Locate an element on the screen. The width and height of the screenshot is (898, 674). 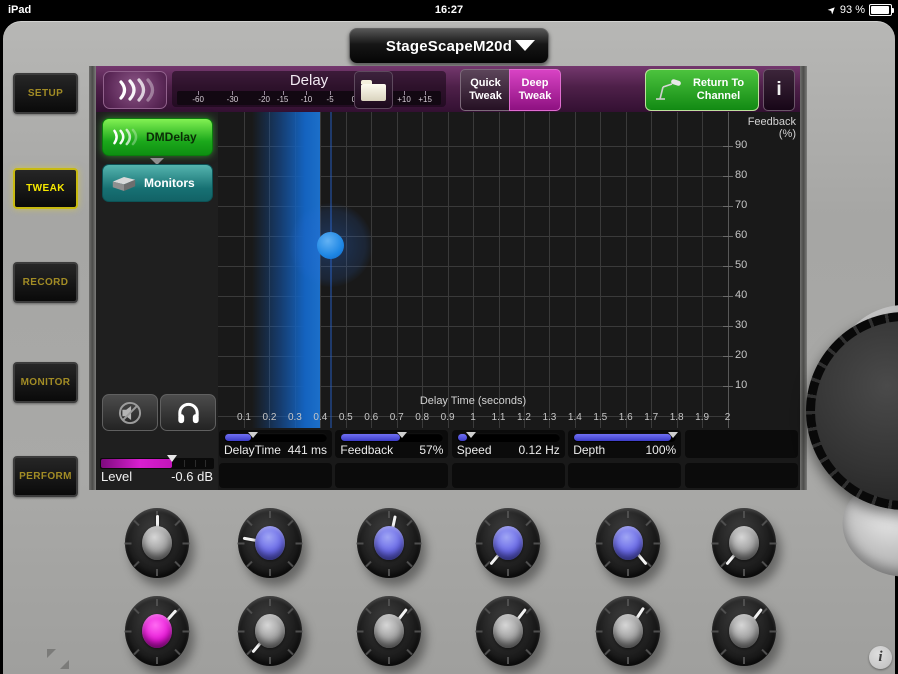
knob-r1-c5 is located at coordinates (628, 543).